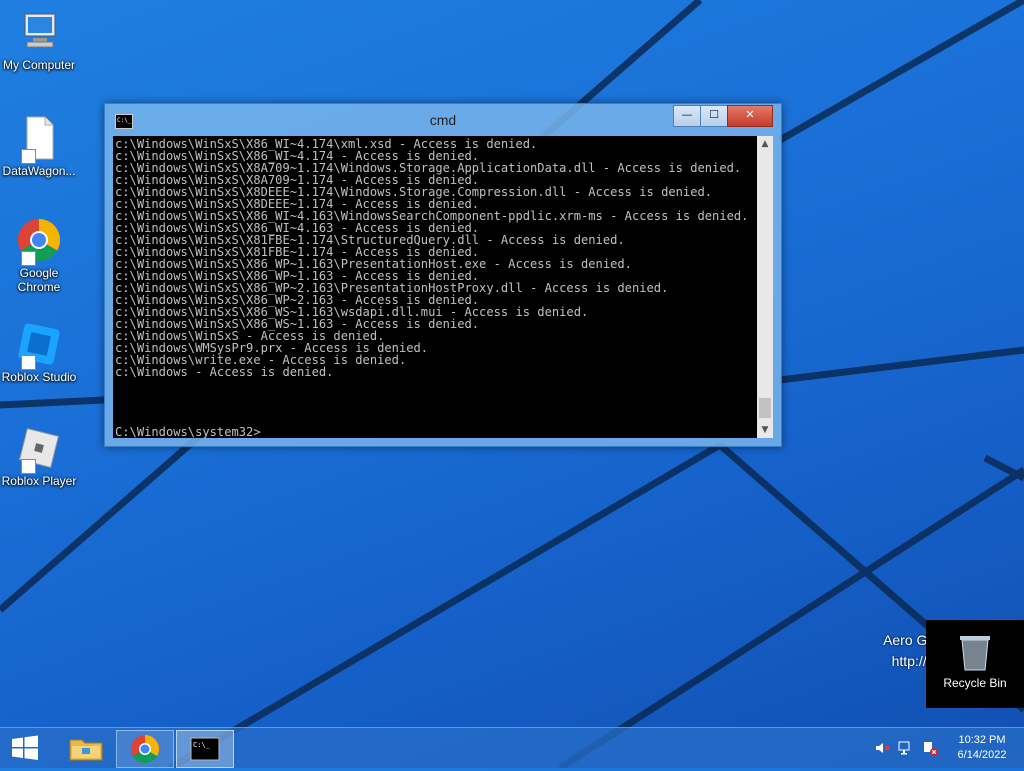  What do you see at coordinates (443, 120) in the screenshot?
I see `title-bar: C:\_ cmd — ☐ ✕` at bounding box center [443, 120].